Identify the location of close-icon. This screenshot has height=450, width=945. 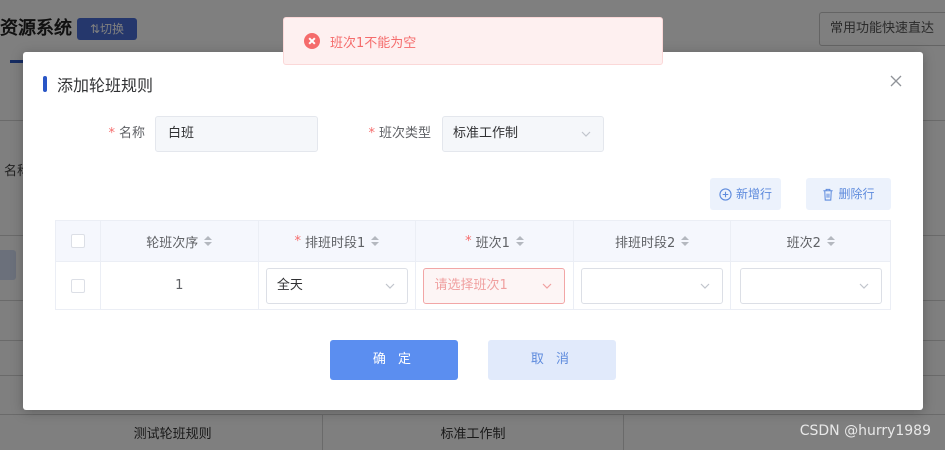
(896, 81).